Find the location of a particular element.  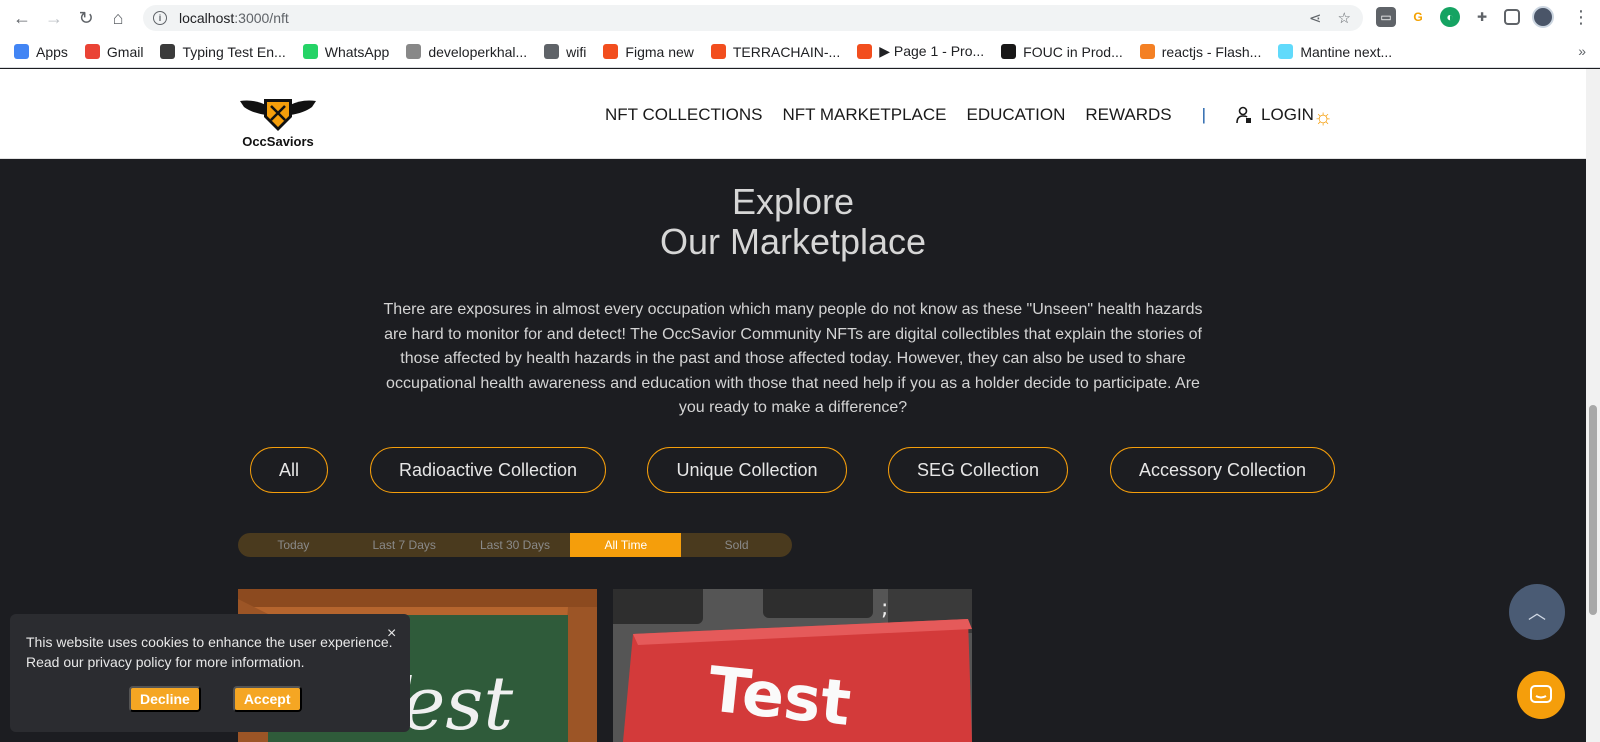

globe-icon is located at coordinates (552, 51).